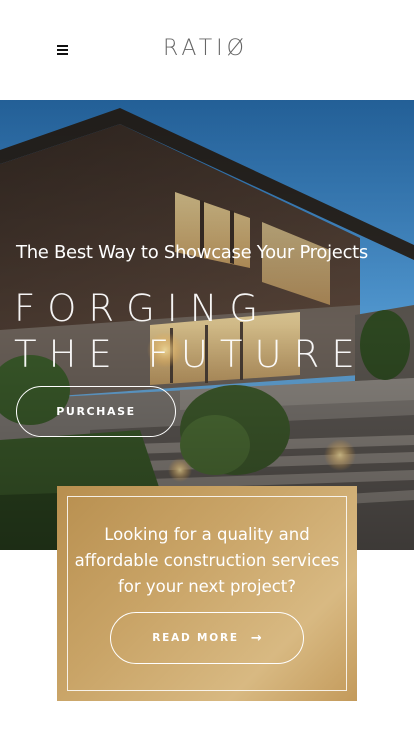 The image size is (414, 736). What do you see at coordinates (192, 252) in the screenshot?
I see `hero-tagline: The Best Way to Showcase Your Projects` at bounding box center [192, 252].